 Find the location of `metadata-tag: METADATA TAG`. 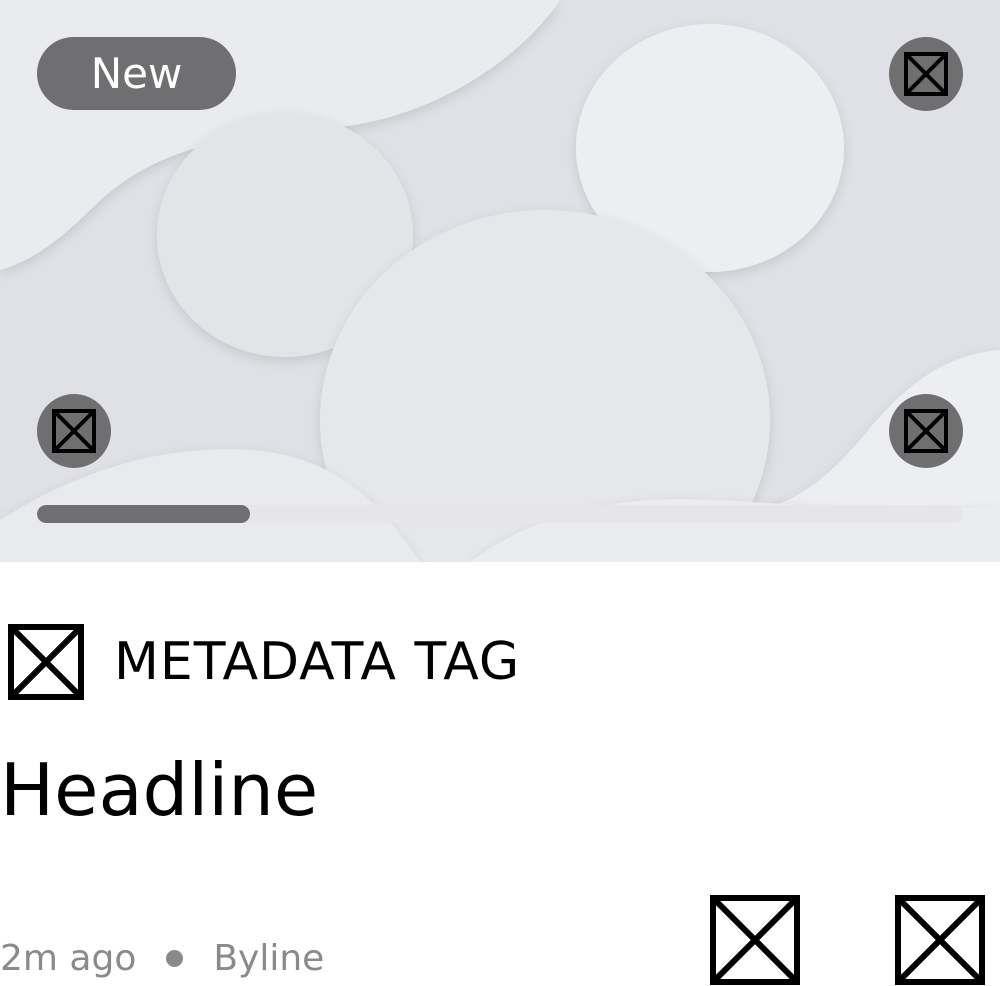

metadata-tag: METADATA TAG is located at coordinates (317, 662).